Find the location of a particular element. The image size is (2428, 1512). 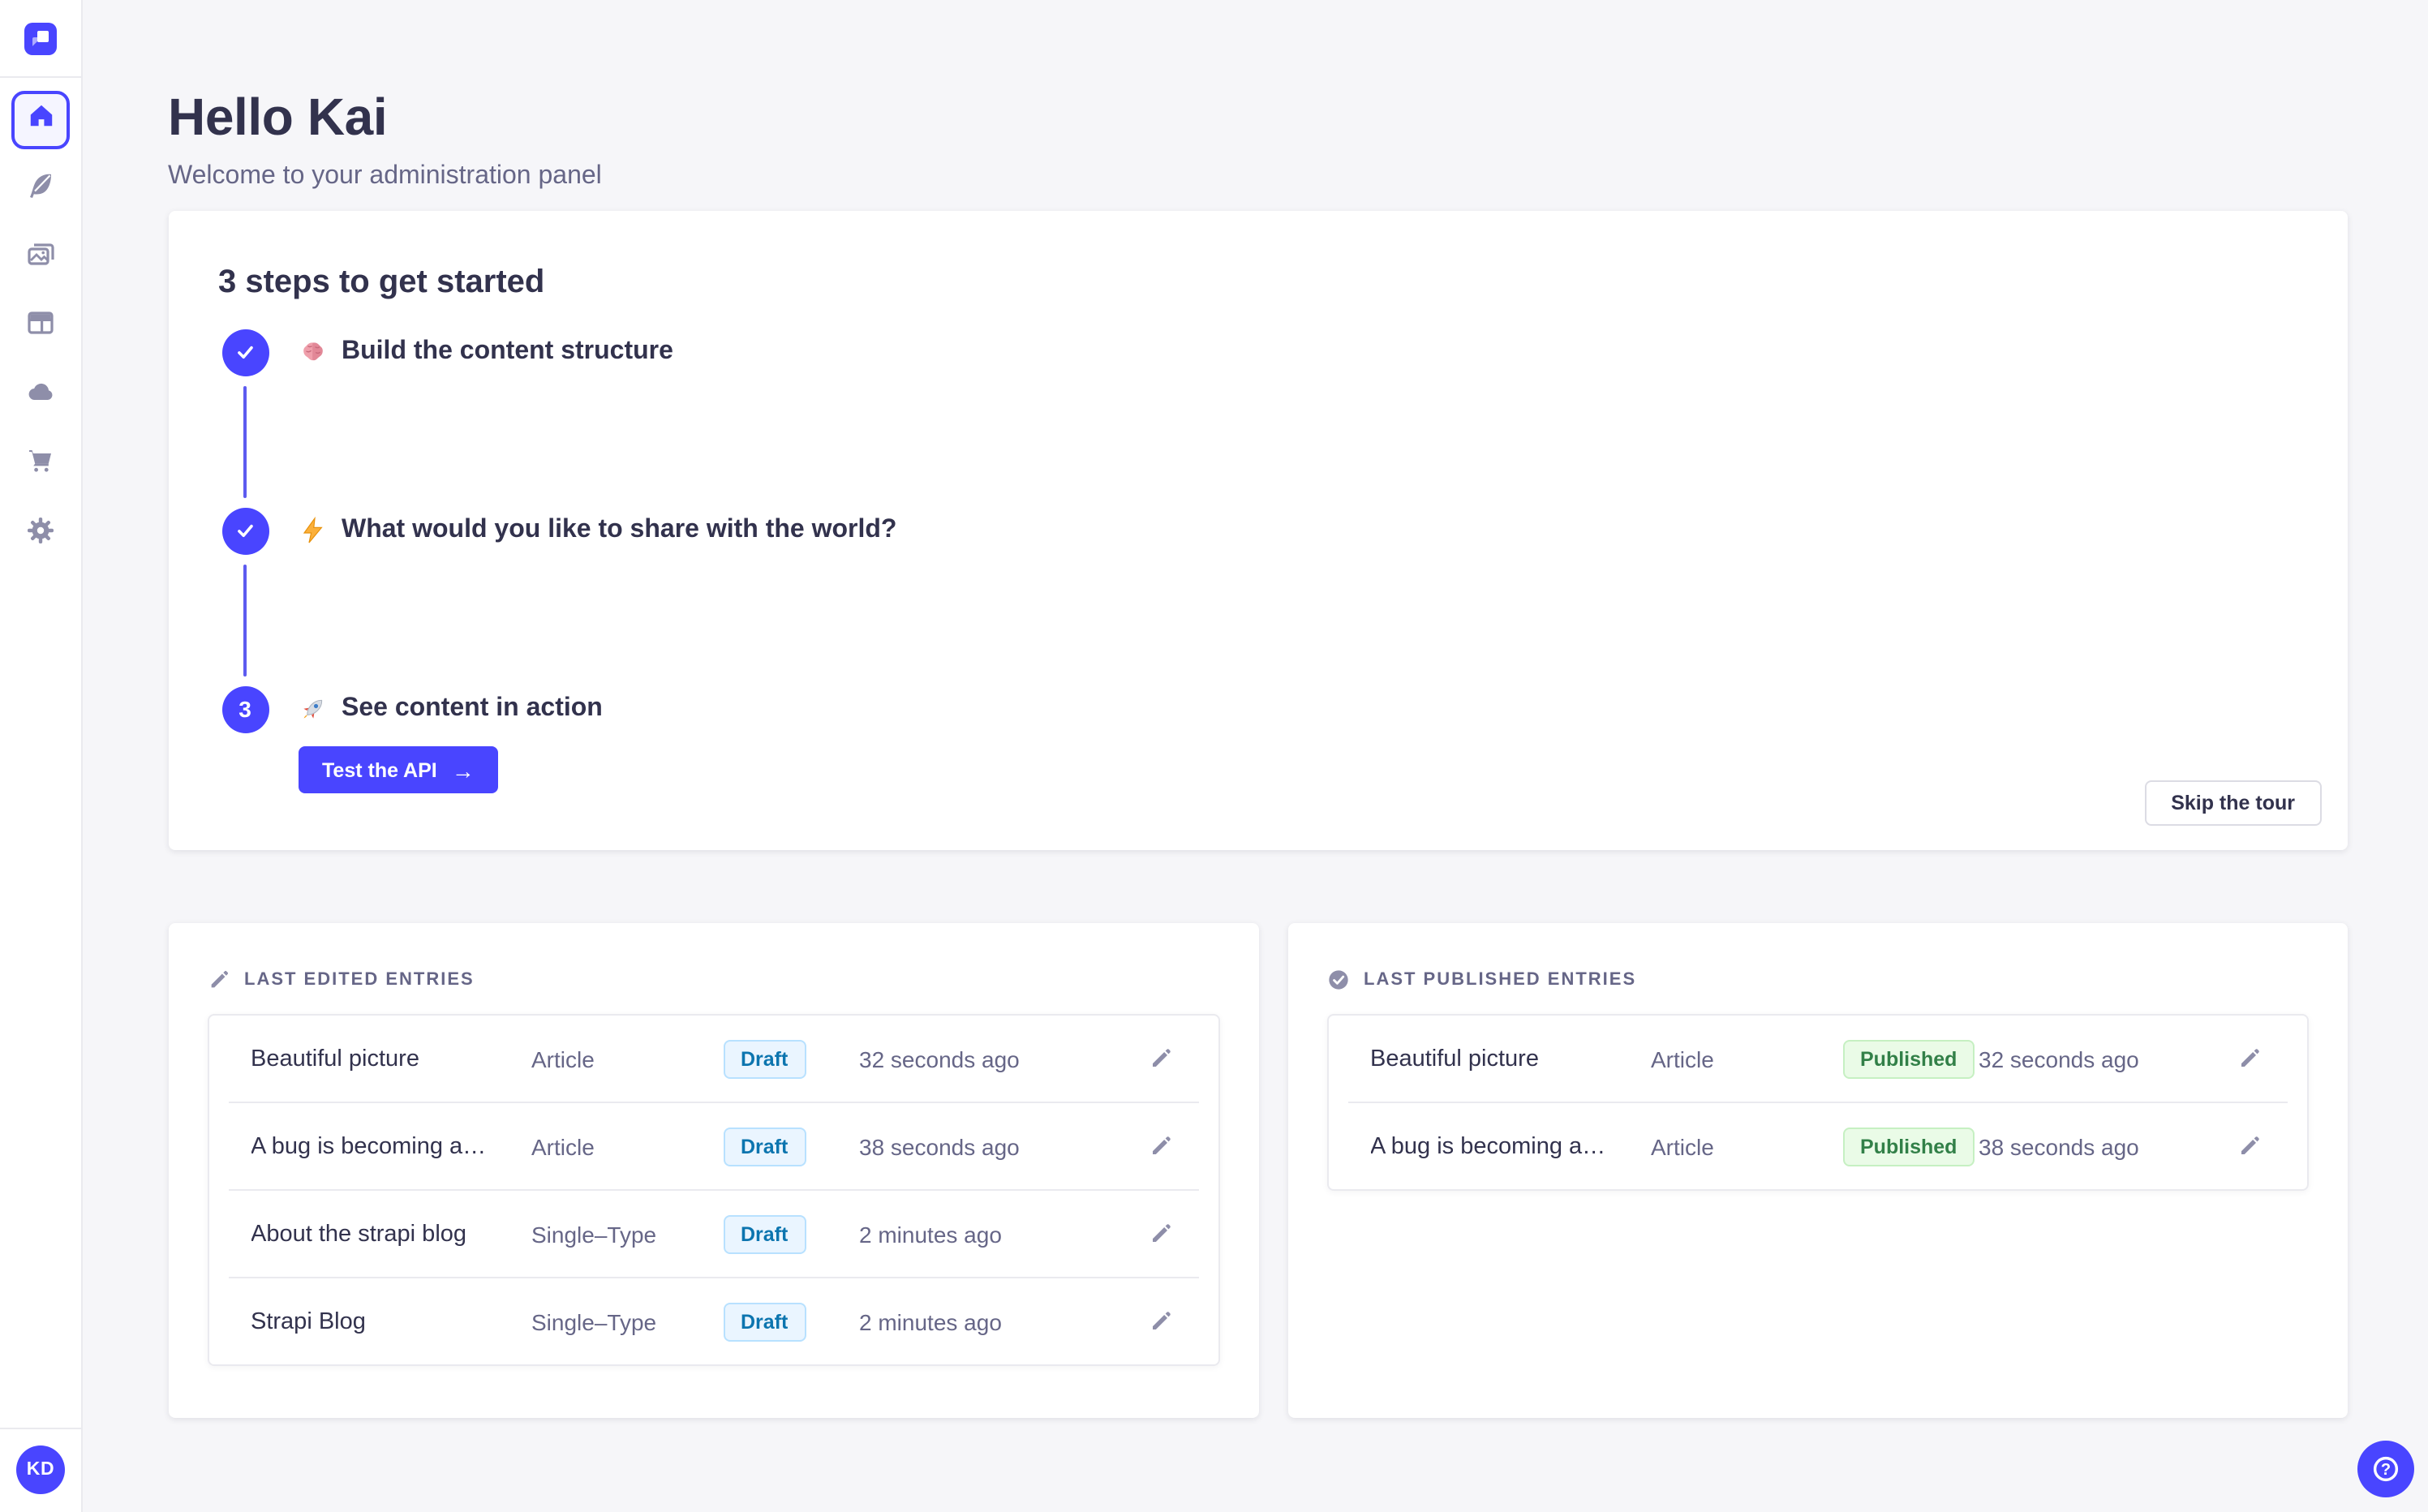

step-1-check-circle is located at coordinates (245, 352).